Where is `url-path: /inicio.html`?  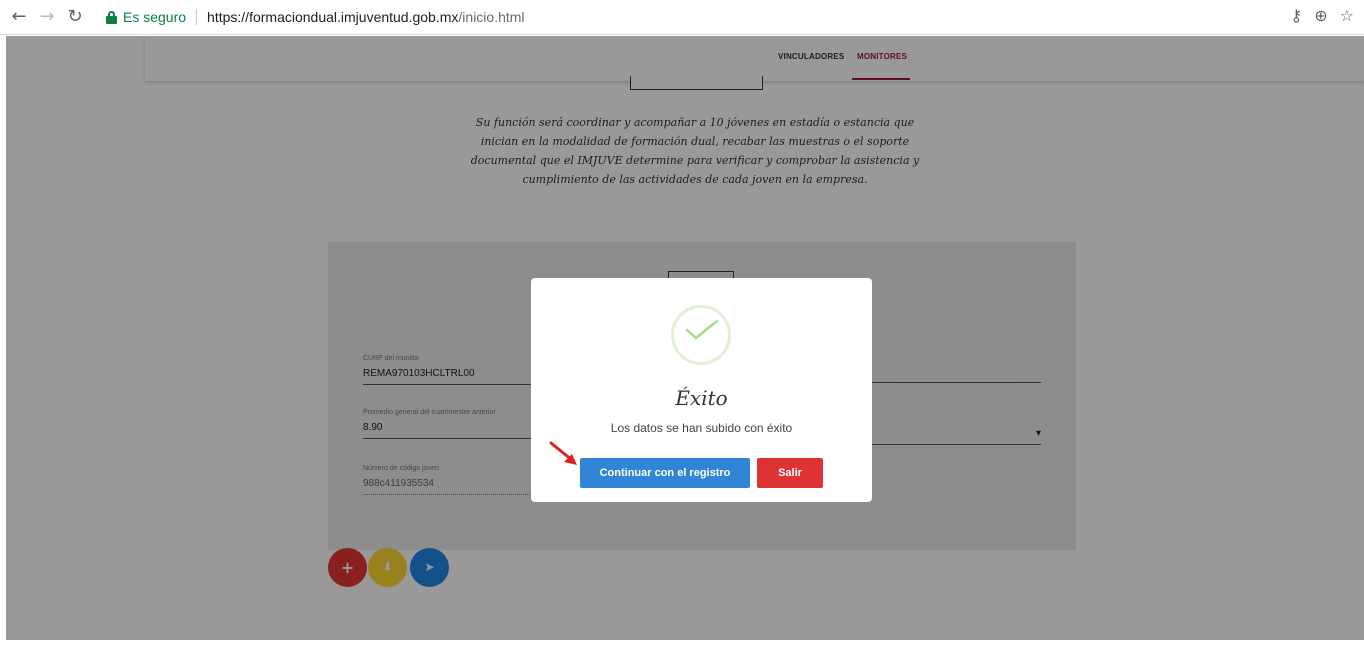
url-path: /inicio.html is located at coordinates (491, 17).